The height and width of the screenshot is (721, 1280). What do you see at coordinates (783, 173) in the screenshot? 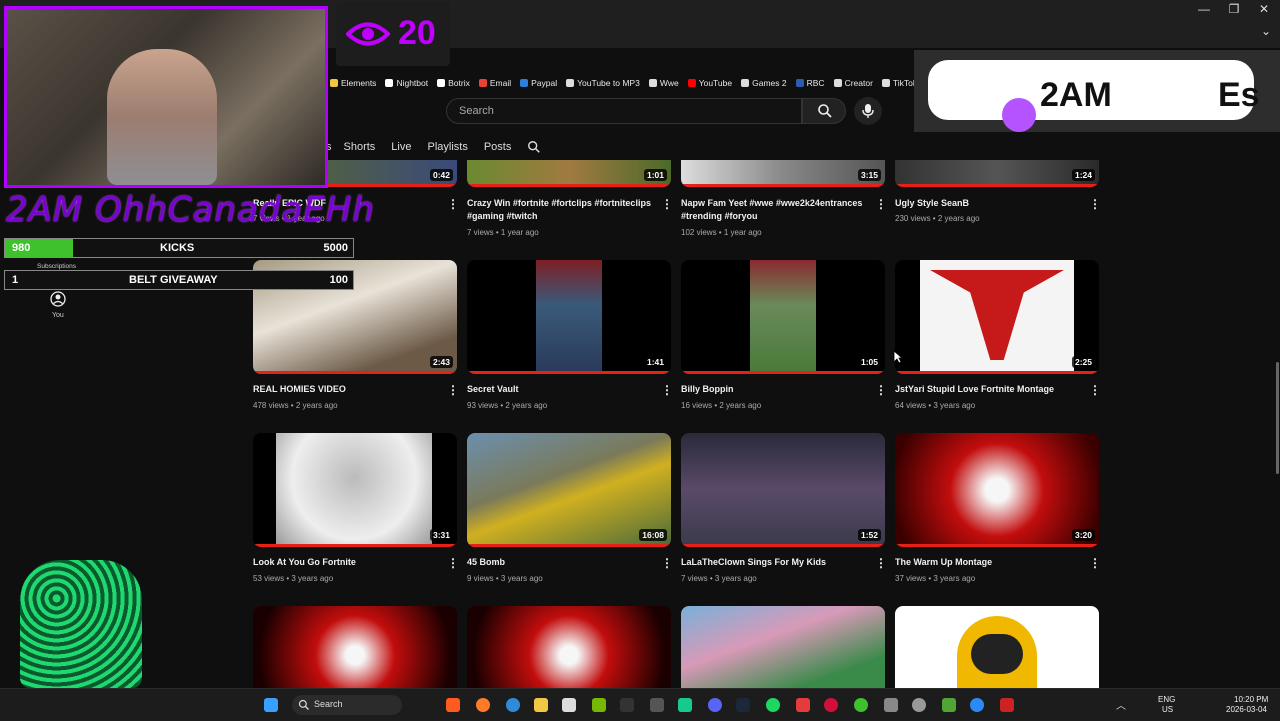
I see `video-thumbnail: 3:15` at bounding box center [783, 173].